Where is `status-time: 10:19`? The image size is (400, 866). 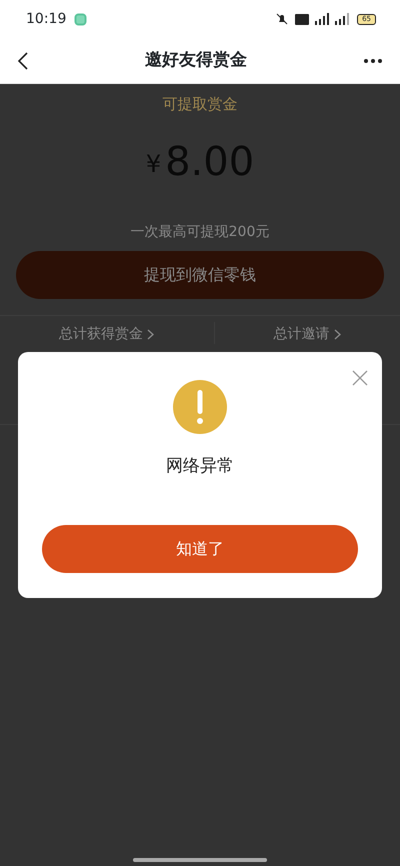
status-time: 10:19 is located at coordinates (46, 19).